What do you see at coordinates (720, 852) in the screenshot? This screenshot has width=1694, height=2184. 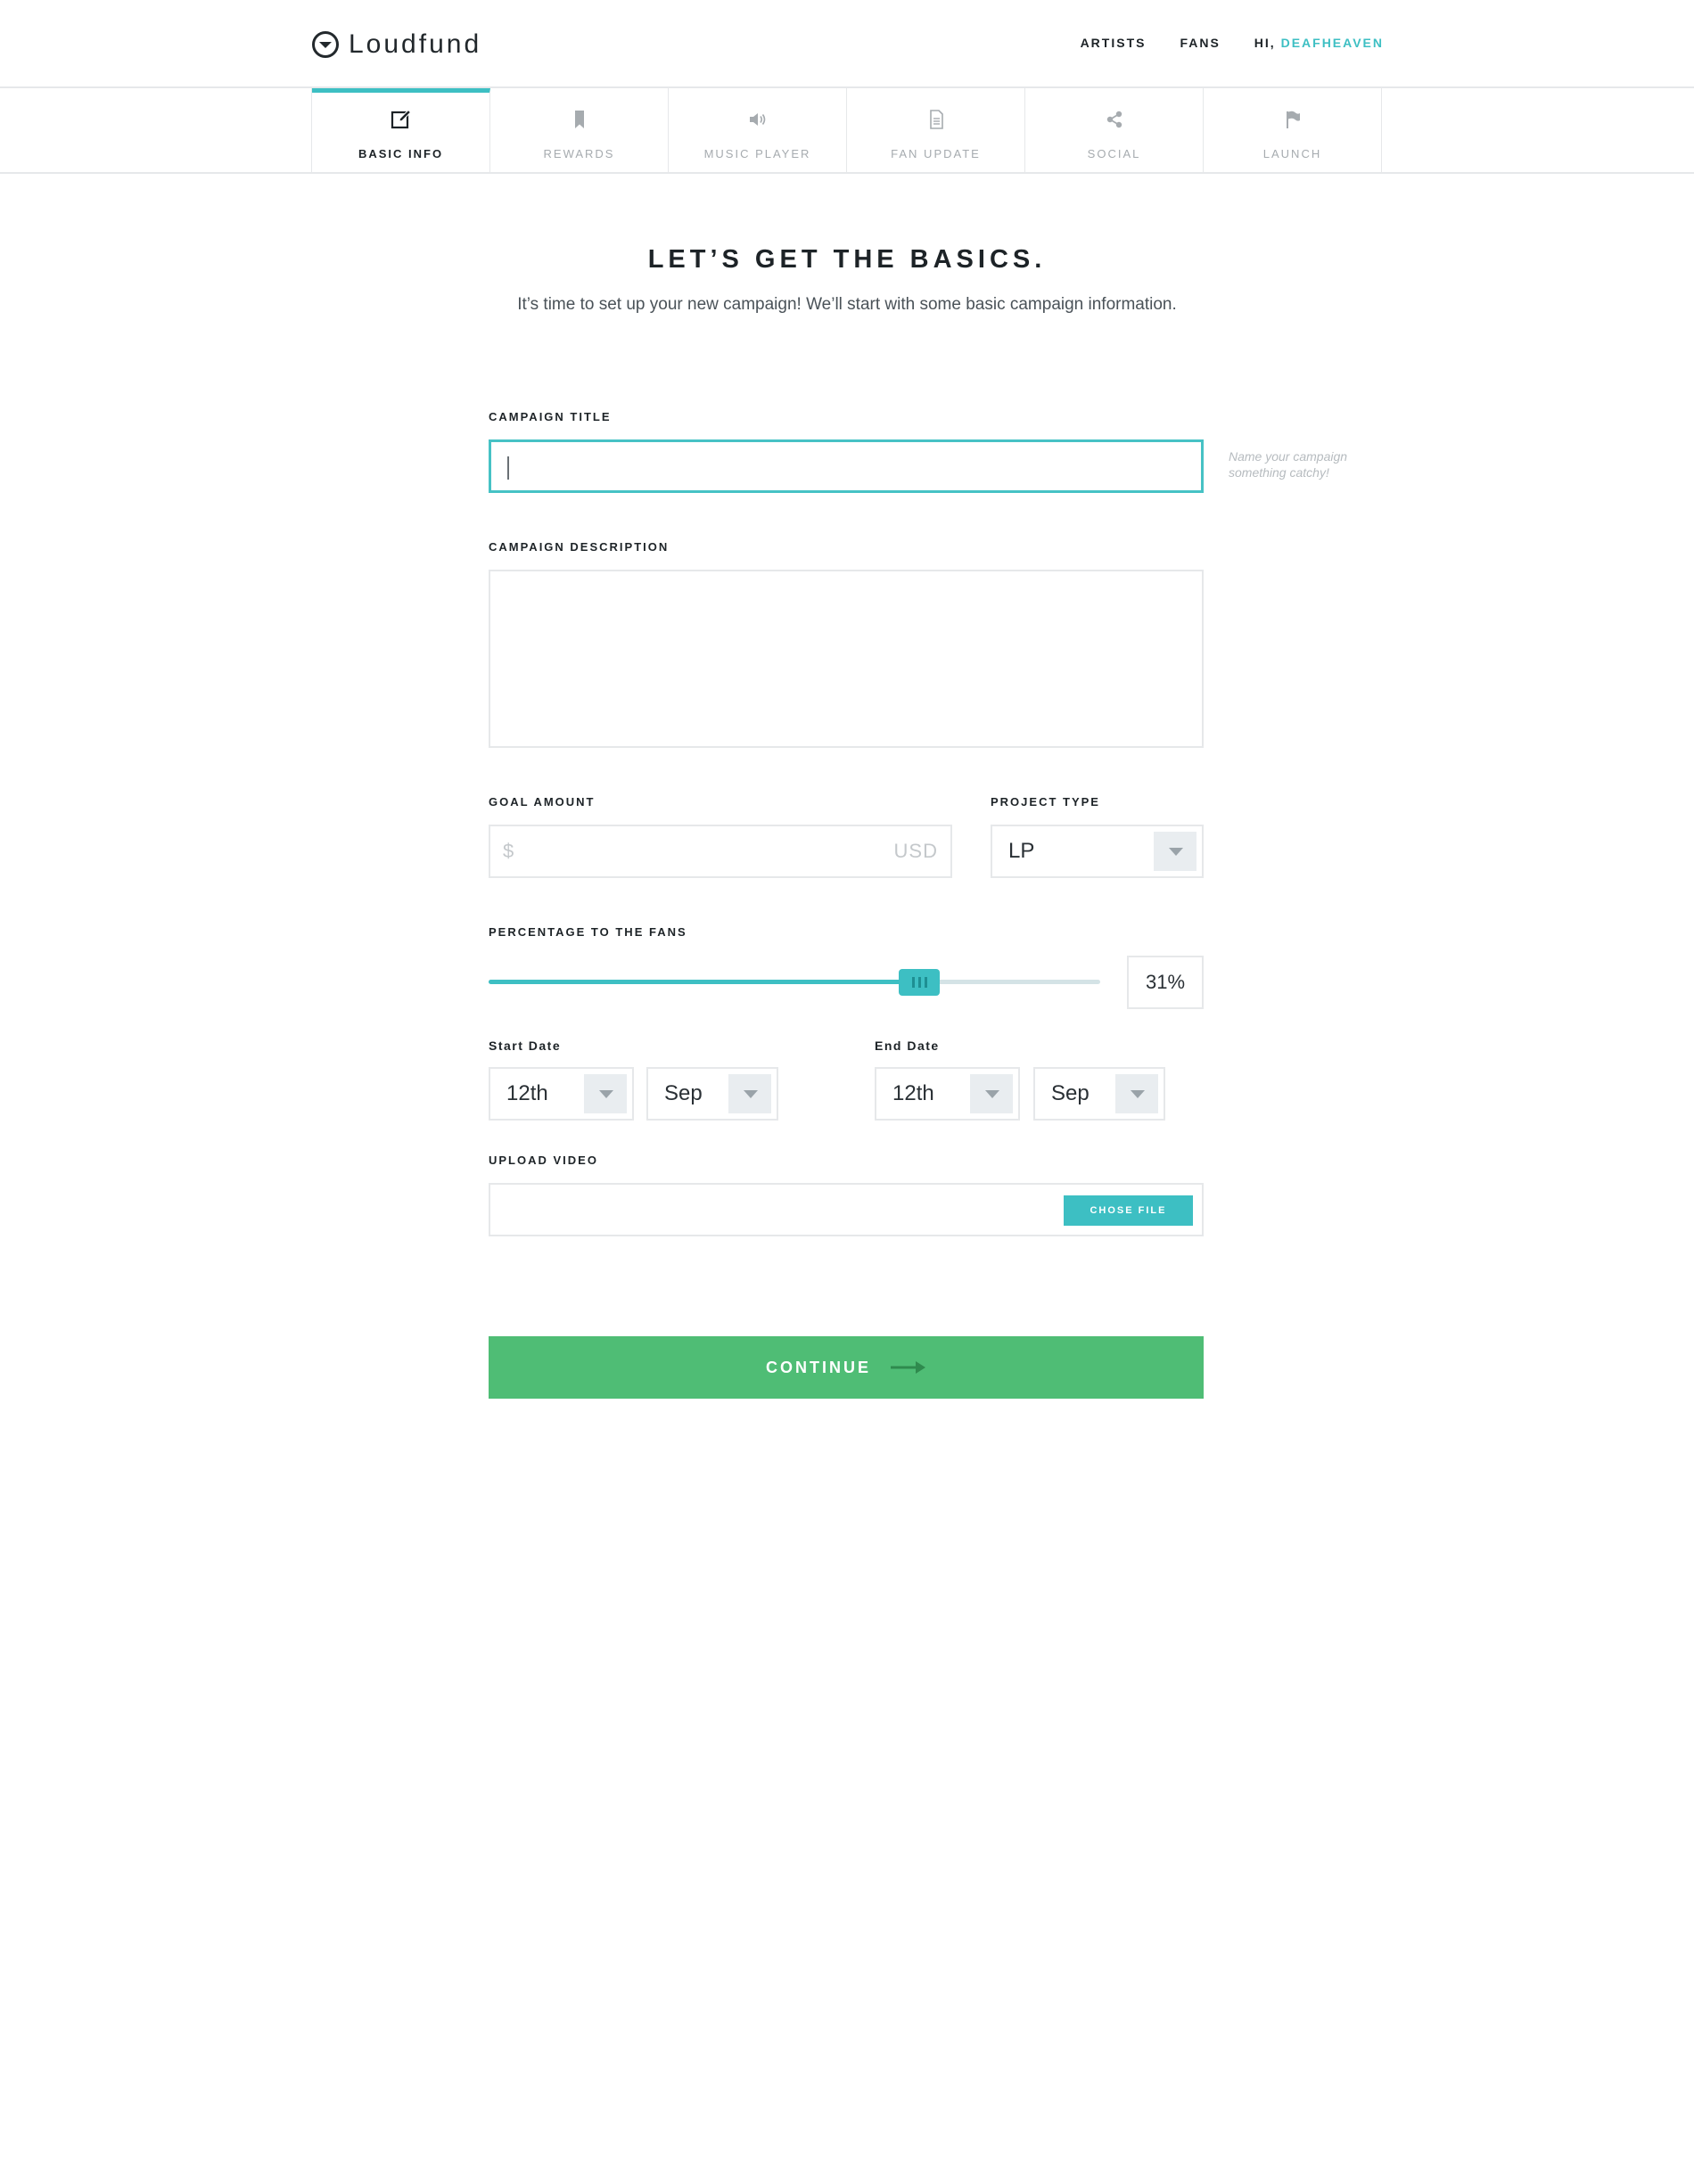 I see `goal-amount-input: $ USD` at bounding box center [720, 852].